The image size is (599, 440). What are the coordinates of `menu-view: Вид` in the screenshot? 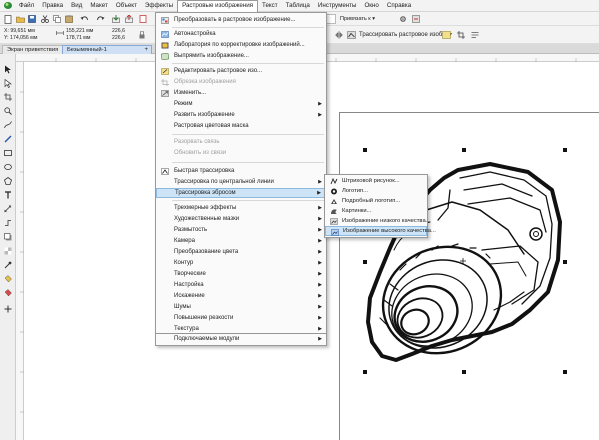 It's located at (76, 6).